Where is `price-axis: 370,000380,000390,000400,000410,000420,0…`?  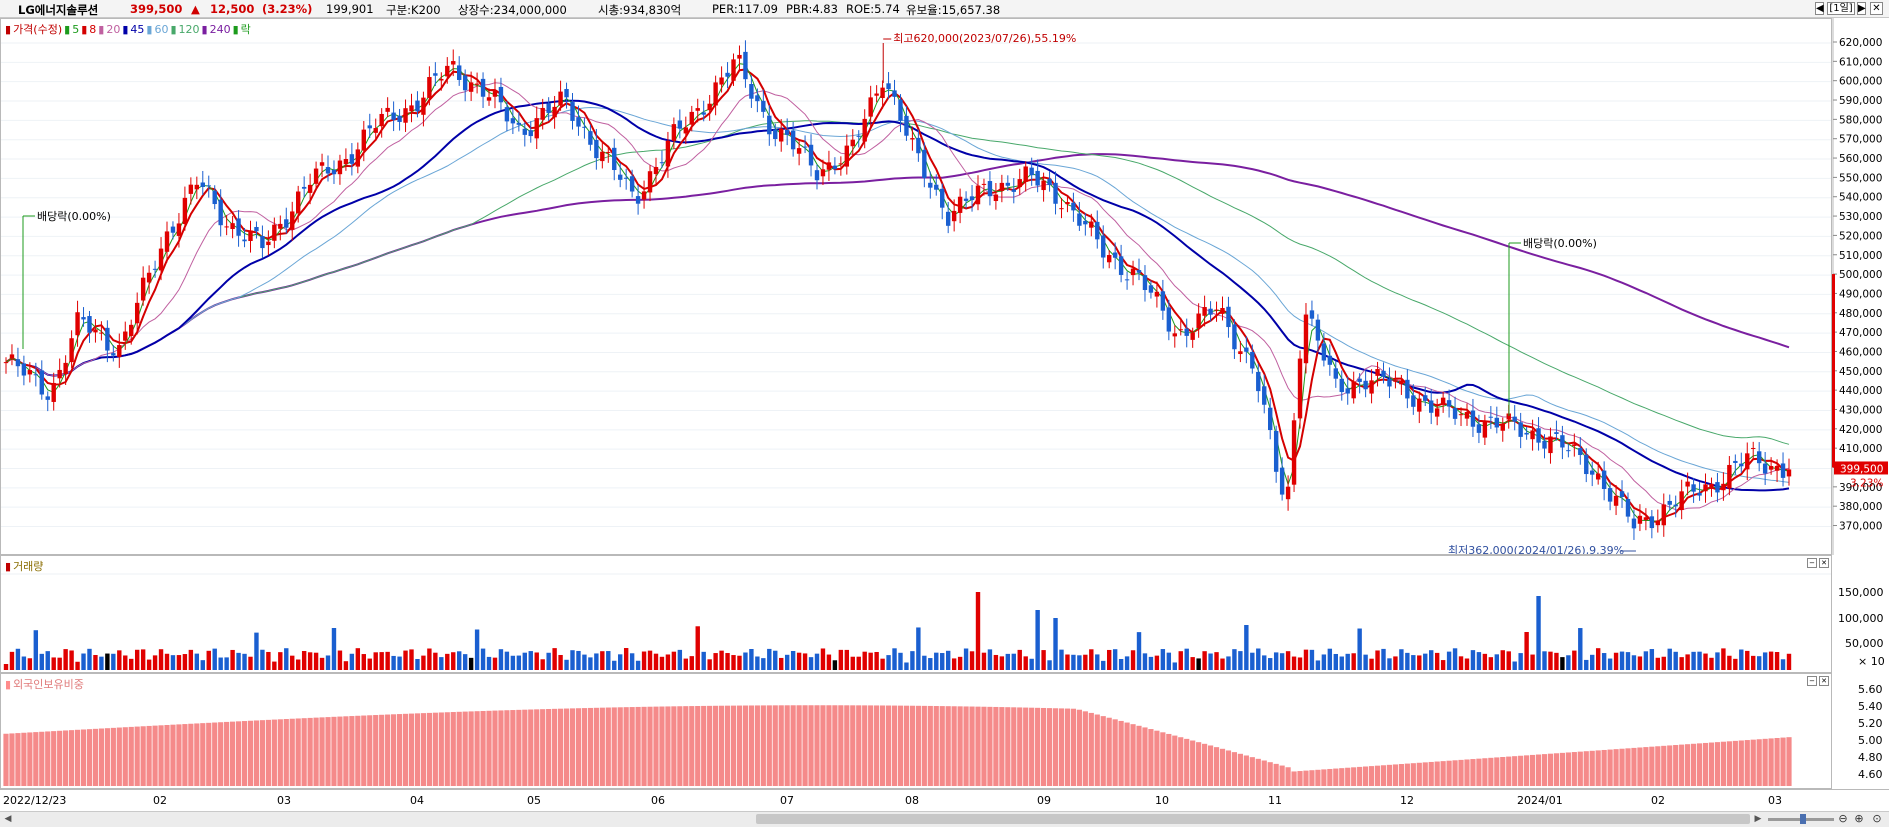 price-axis: 370,000380,000390,000400,000410,000420,0… is located at coordinates (1860, 286).